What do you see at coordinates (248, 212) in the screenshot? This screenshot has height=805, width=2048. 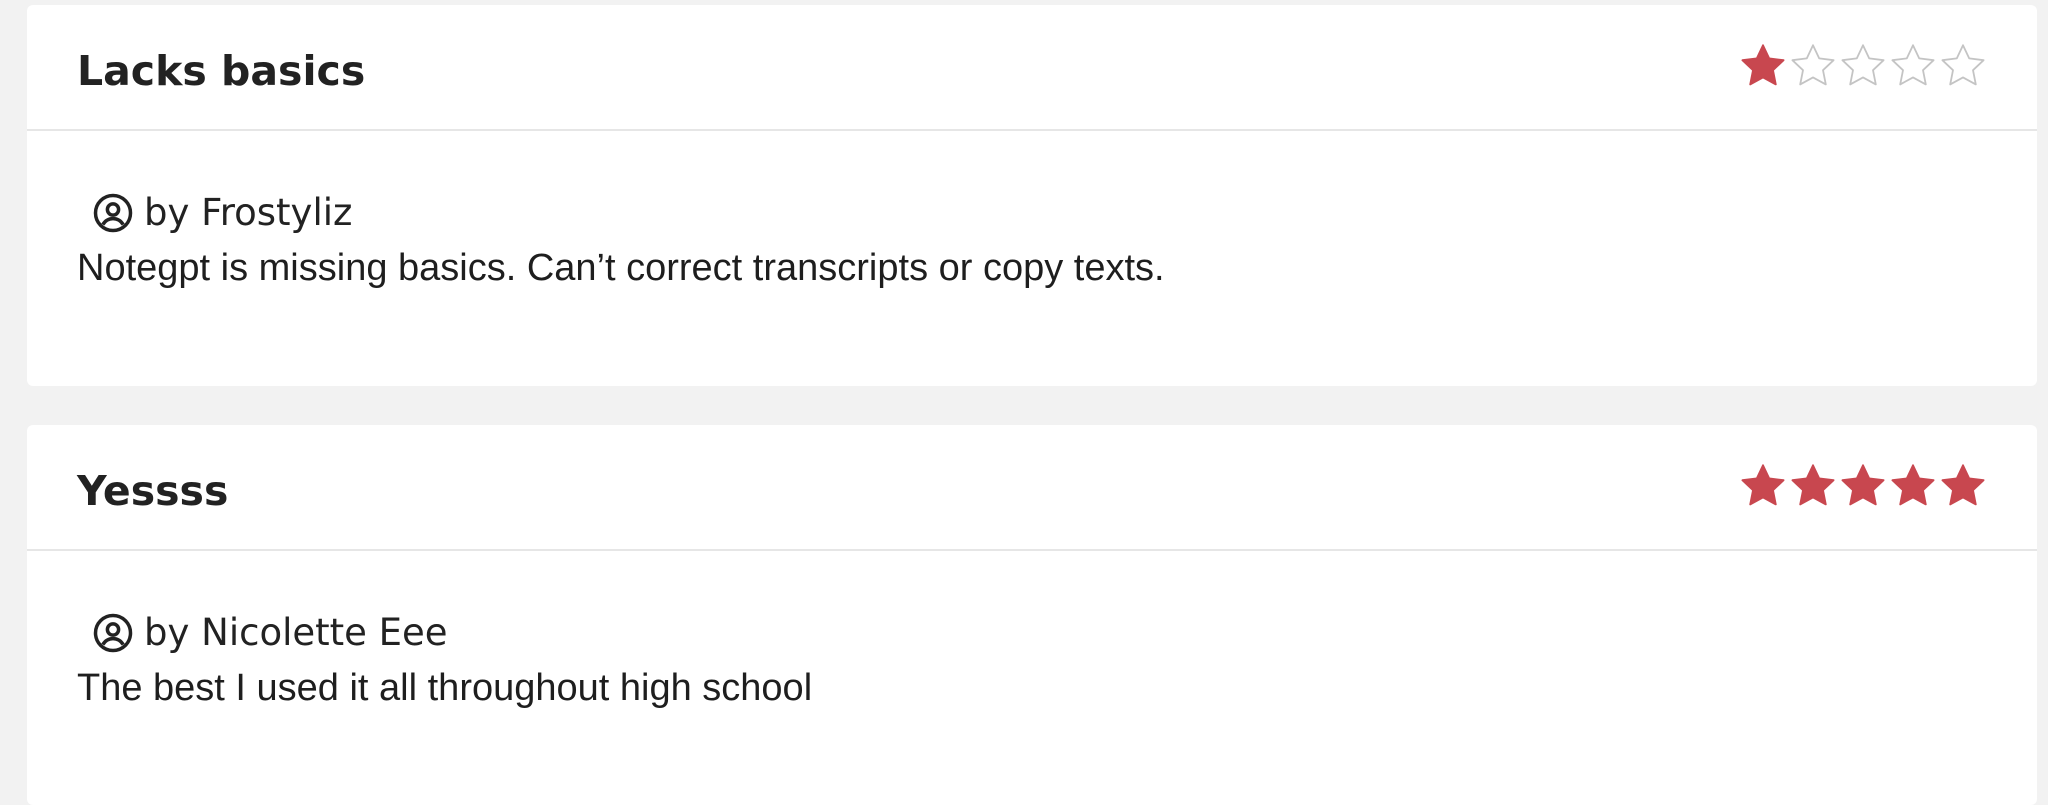 I see `author-name: by Frostyliz` at bounding box center [248, 212].